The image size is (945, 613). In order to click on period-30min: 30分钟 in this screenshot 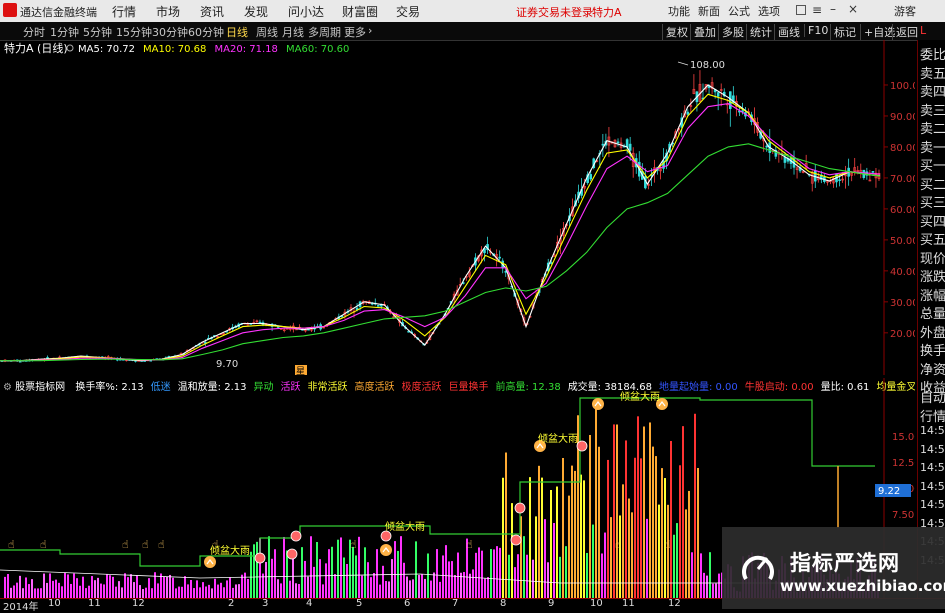, I will do `click(170, 32)`.